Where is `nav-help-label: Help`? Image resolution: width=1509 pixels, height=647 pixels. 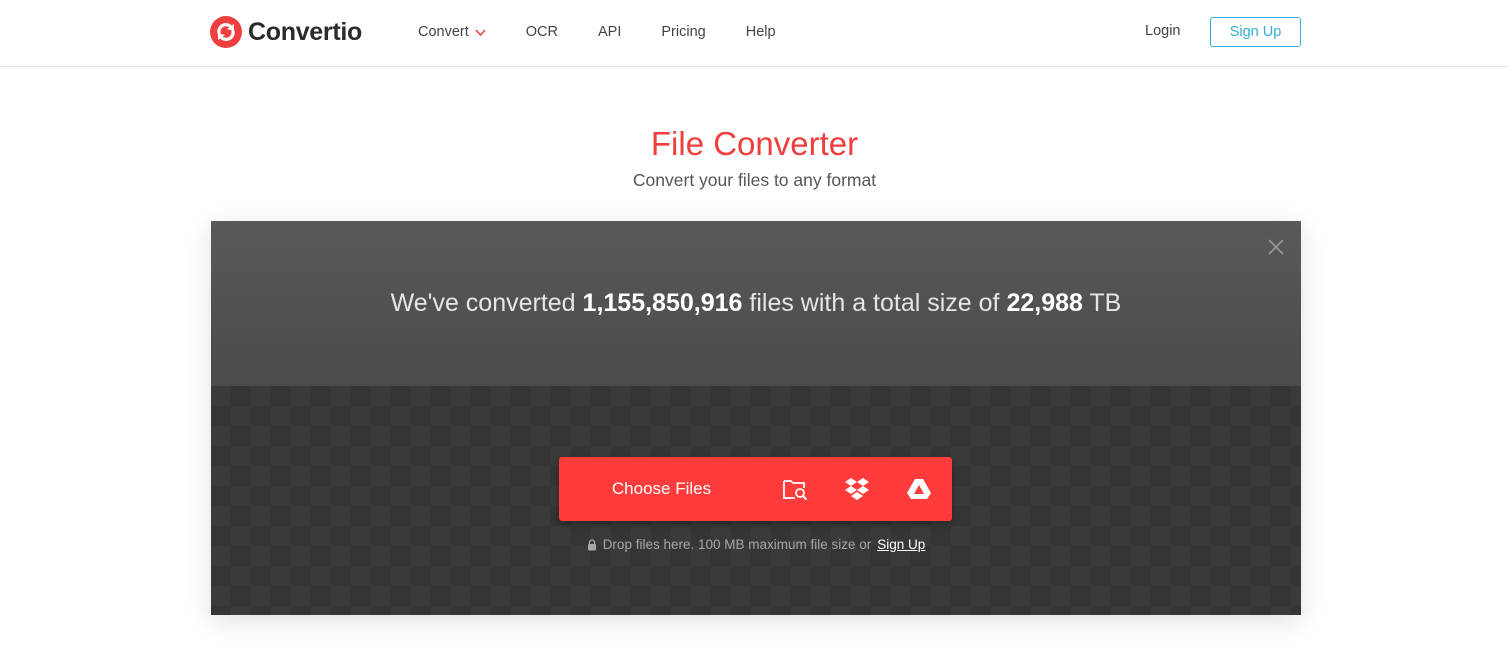 nav-help-label: Help is located at coordinates (760, 32).